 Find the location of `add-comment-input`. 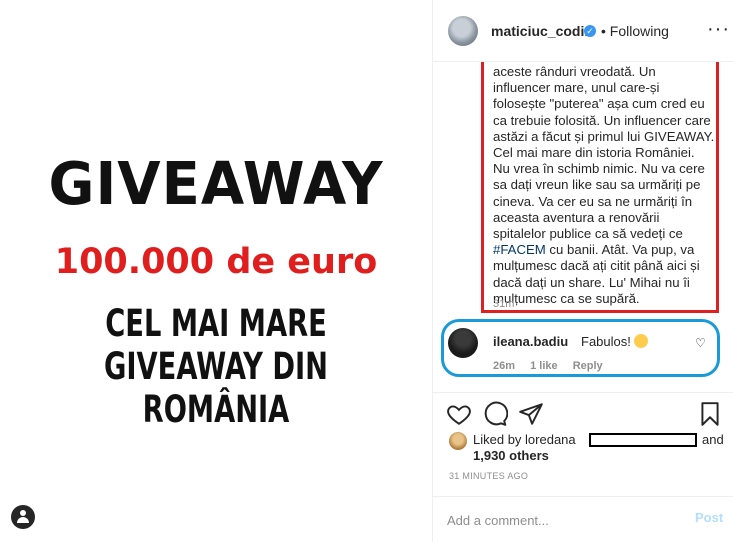

add-comment-input is located at coordinates (557, 520).